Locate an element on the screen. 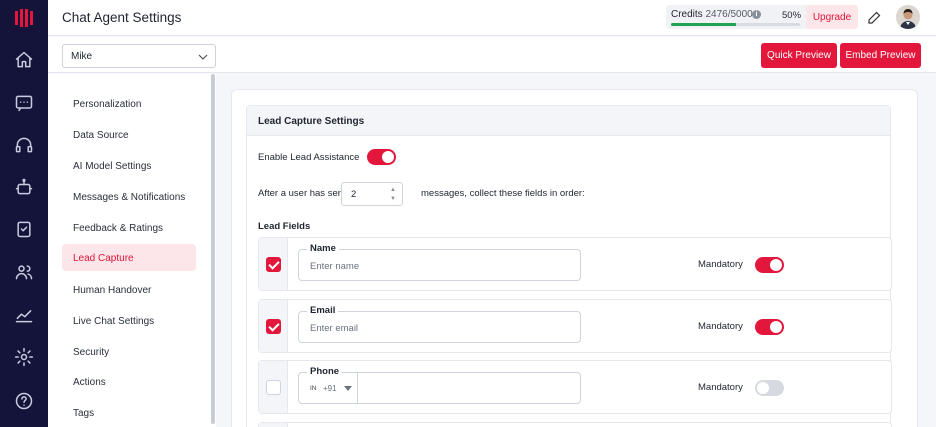  sub-toolbar: Mike Quick Preview Embed Preview is located at coordinates (492, 55).